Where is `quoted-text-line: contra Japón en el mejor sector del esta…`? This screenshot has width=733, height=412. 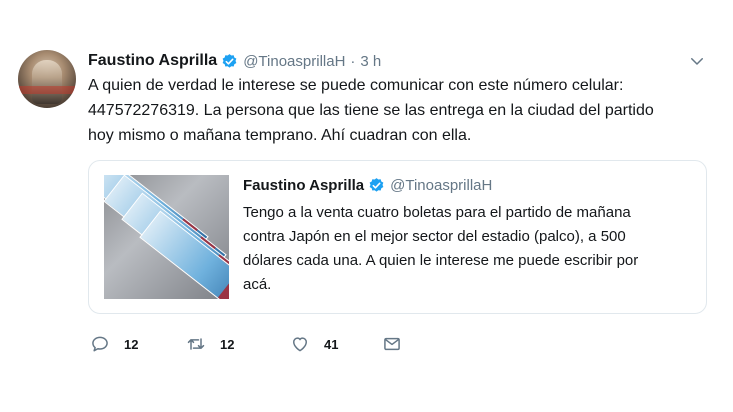 quoted-text-line: contra Japón en el mejor sector del esta… is located at coordinates (434, 236).